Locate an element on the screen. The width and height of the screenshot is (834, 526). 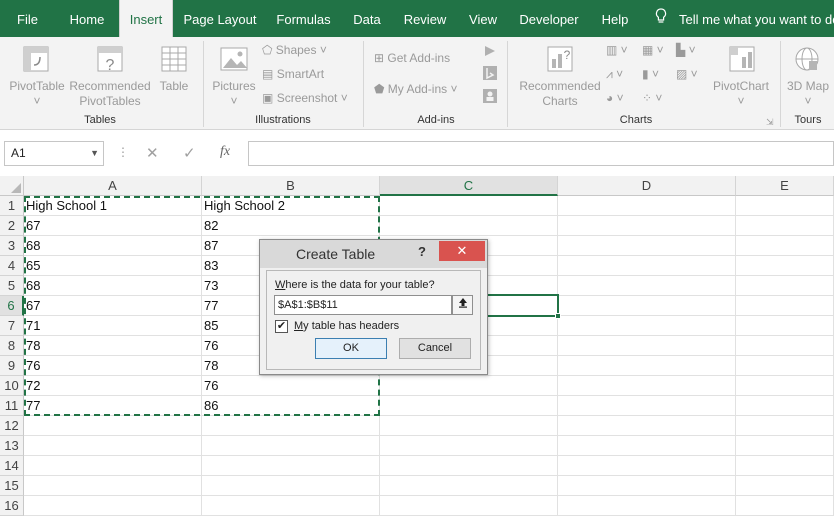
tab-formulas: Formulas is located at coordinates (303, 18).